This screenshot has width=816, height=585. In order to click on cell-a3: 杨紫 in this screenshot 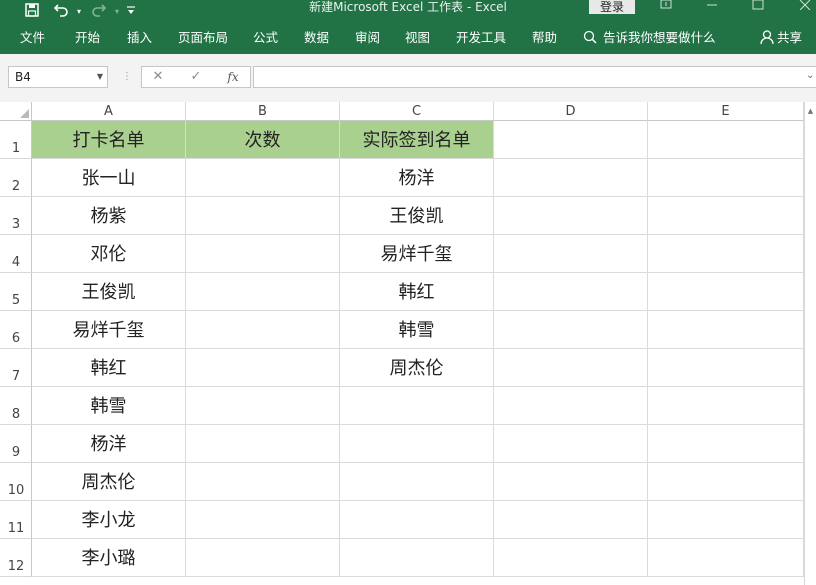, I will do `click(109, 216)`.